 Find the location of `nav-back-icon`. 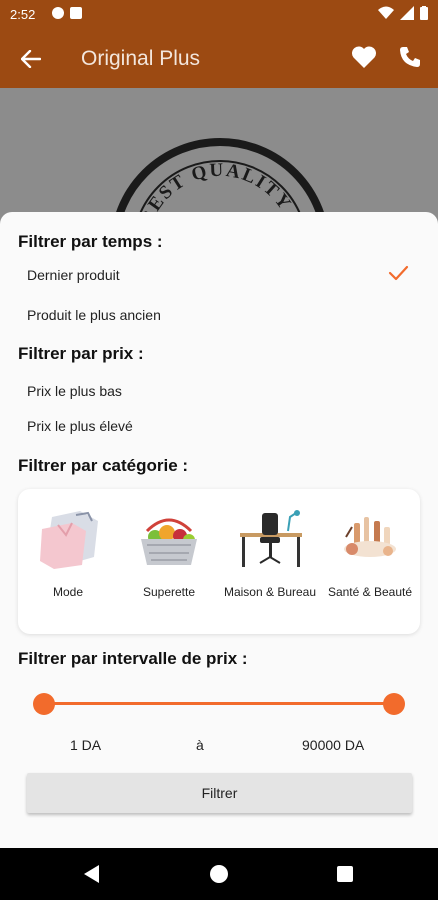

nav-back-icon is located at coordinates (91, 874).